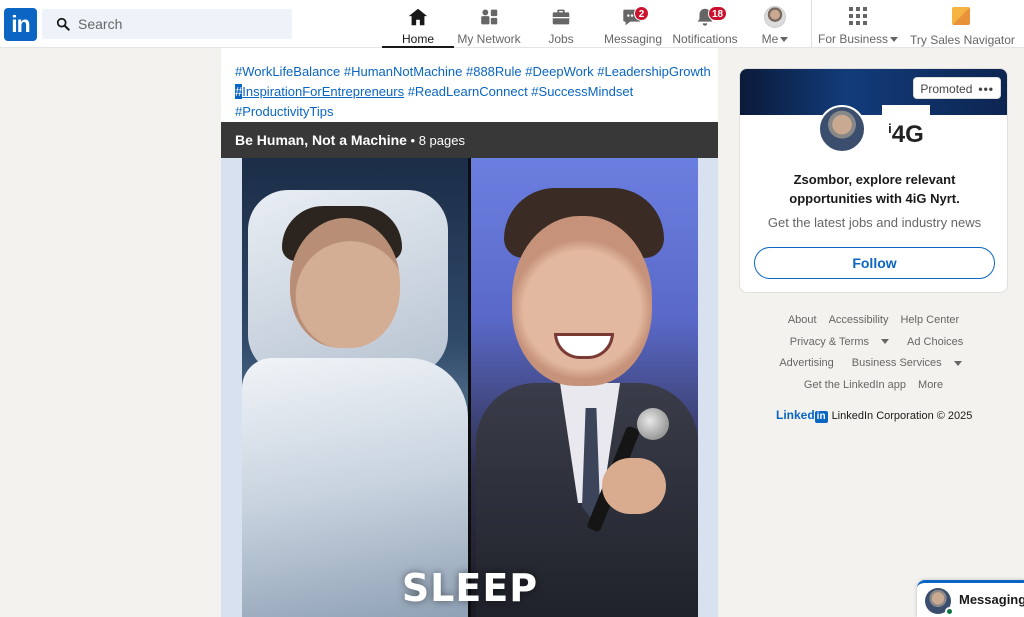 The width and height of the screenshot is (1024, 617). I want to click on footer-link-help-center: Help Center, so click(929, 320).